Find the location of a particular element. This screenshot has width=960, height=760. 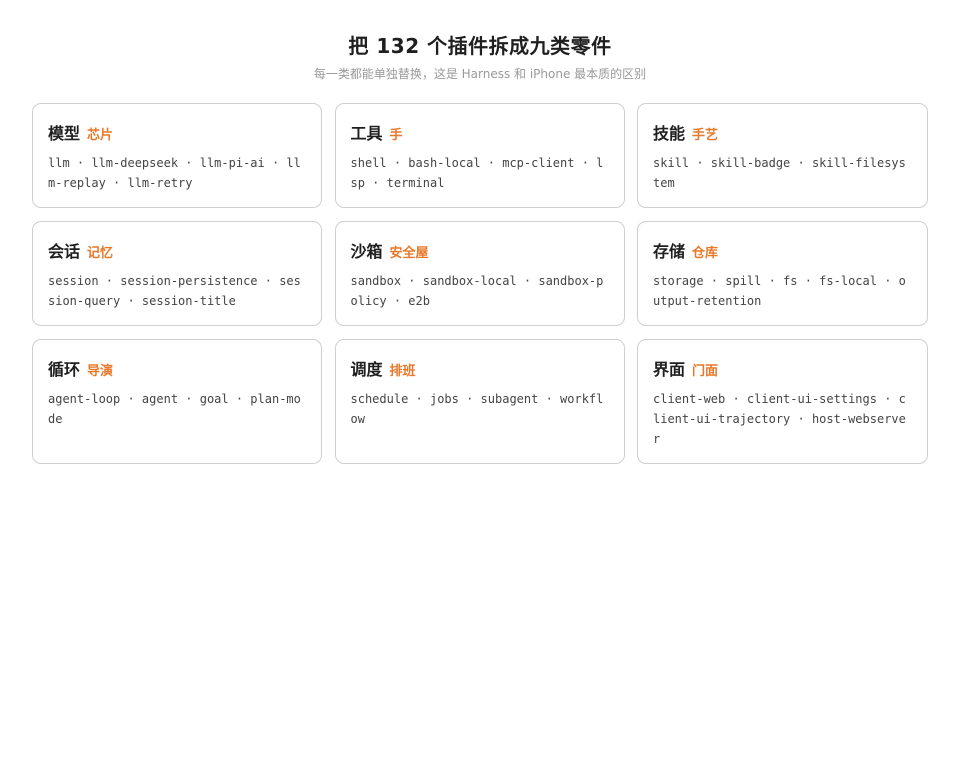

category-name: 技能 is located at coordinates (669, 133).